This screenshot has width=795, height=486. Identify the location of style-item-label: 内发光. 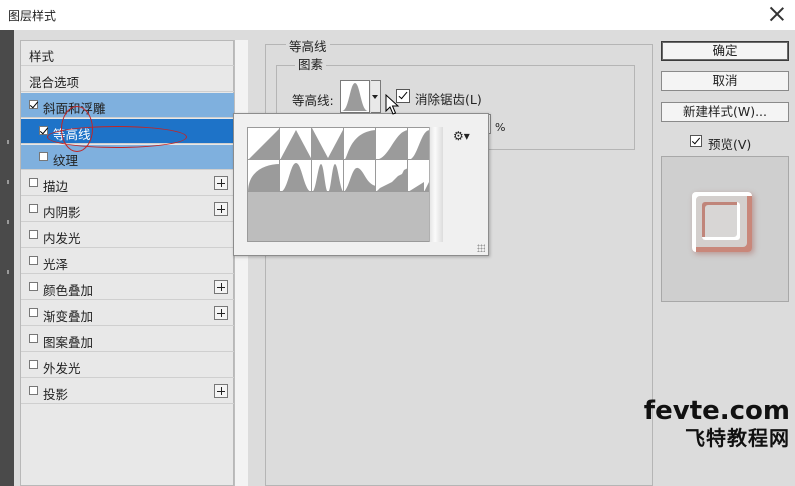
(62, 238).